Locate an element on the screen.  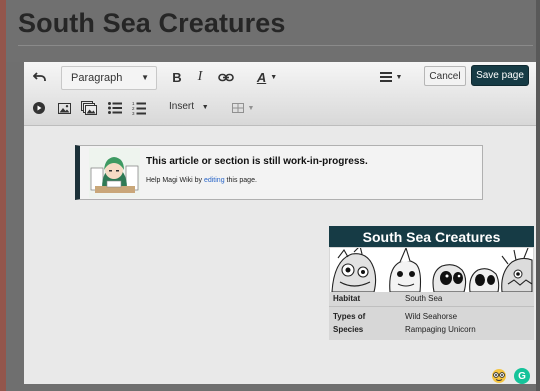
bullet-list-button is located at coordinates (115, 108).